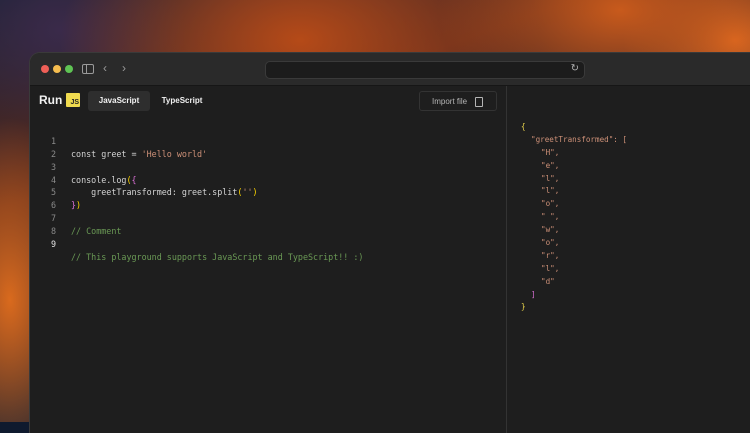 The width and height of the screenshot is (750, 433). I want to click on import-file-button: Import file, so click(458, 101).